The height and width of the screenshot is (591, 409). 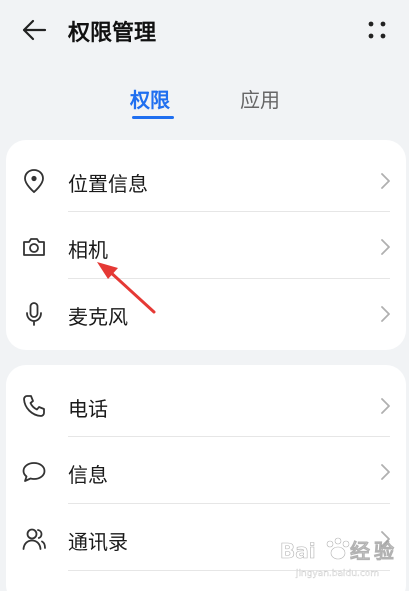 I want to click on permission-item-microphone: 麦克风, so click(x=206, y=313).